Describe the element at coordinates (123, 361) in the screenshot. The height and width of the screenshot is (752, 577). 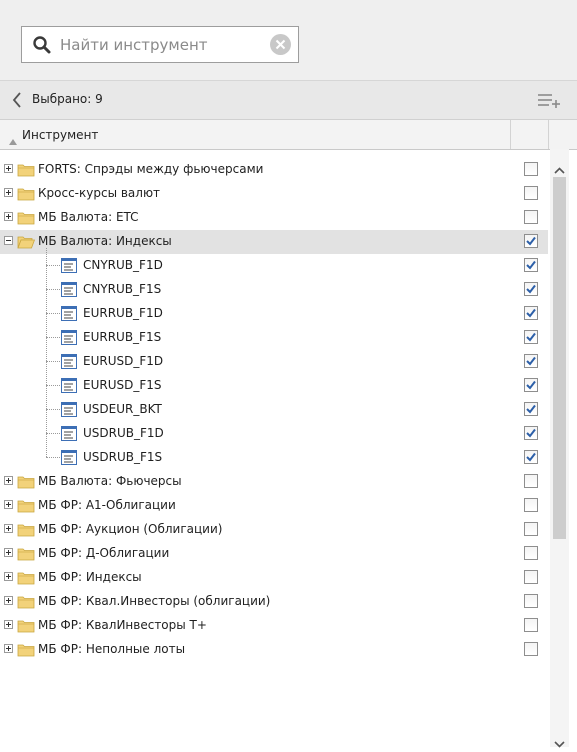
I see `tree-item-label: EURUSD_F1D` at that location.